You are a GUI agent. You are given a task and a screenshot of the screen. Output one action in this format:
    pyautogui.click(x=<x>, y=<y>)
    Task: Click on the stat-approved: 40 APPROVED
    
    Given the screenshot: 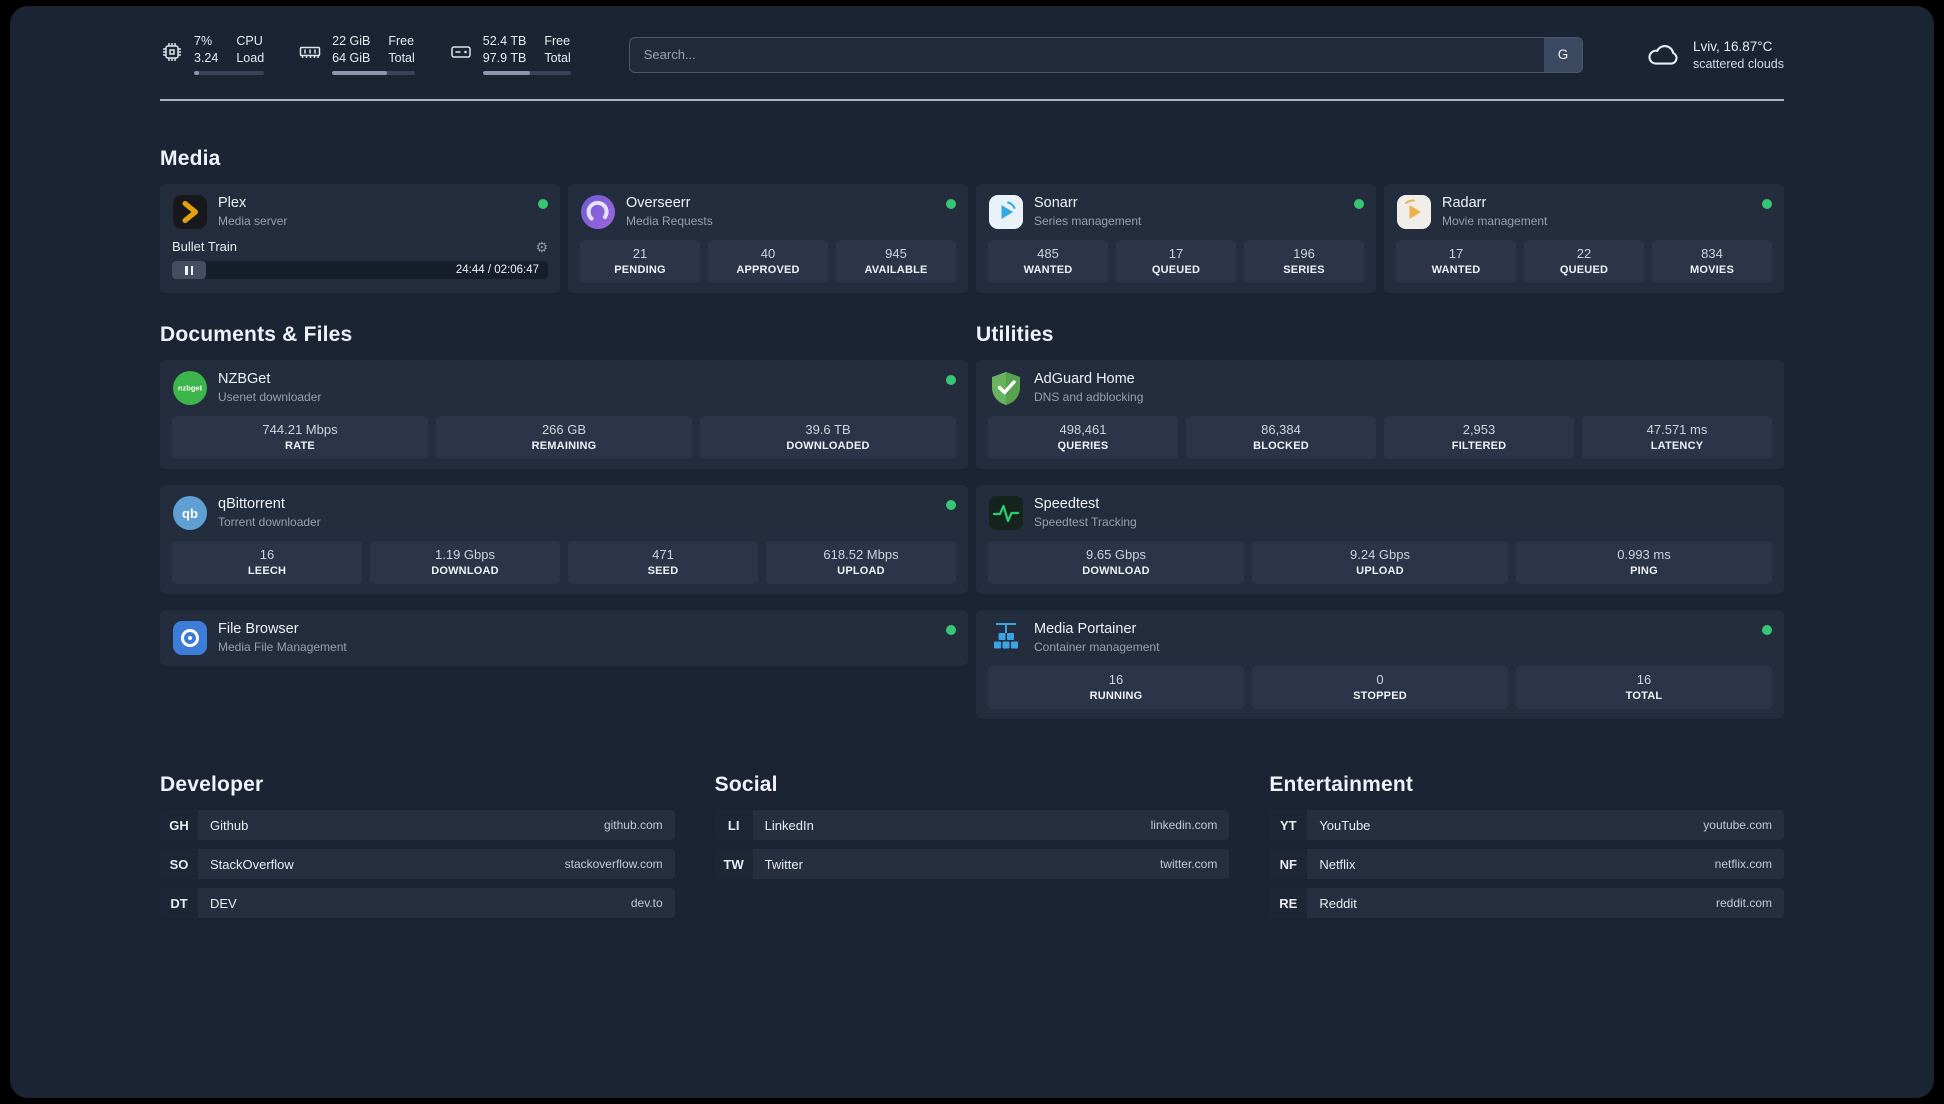 What is the action you would take?
    pyautogui.click(x=768, y=261)
    